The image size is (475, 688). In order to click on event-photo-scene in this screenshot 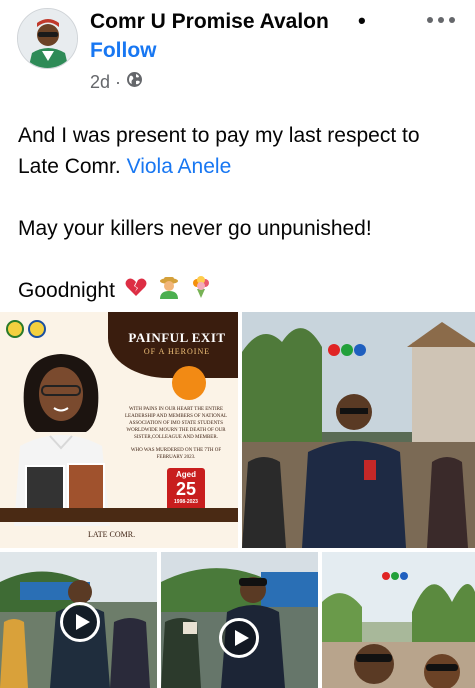, I will do `click(398, 620)`.